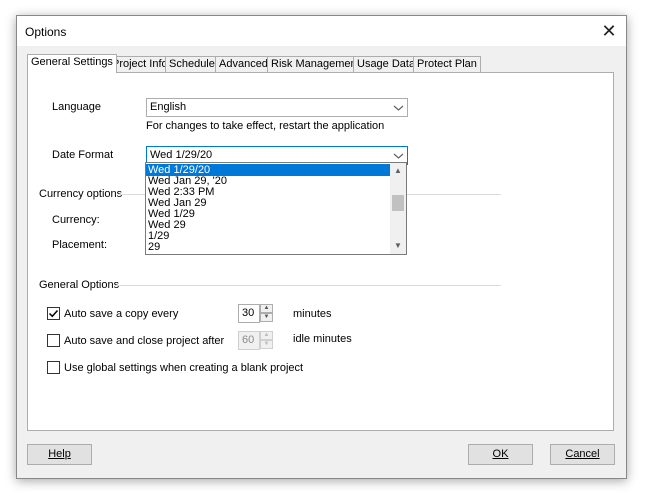  I want to click on general-options-section-title: General Options, so click(79, 285).